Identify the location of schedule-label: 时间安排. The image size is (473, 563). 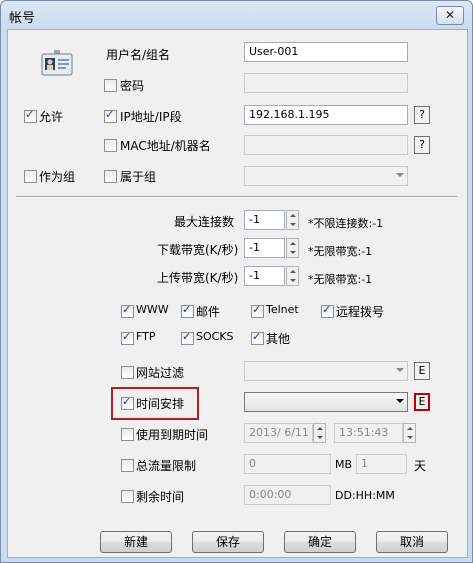
(160, 404).